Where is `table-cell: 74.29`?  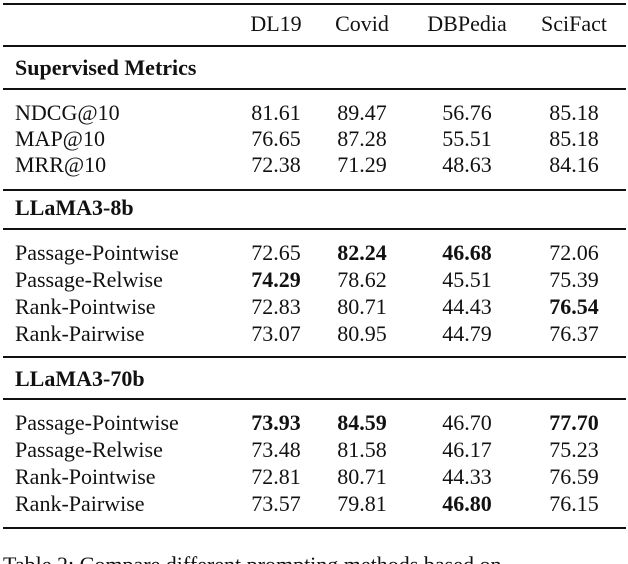 table-cell: 74.29 is located at coordinates (276, 279).